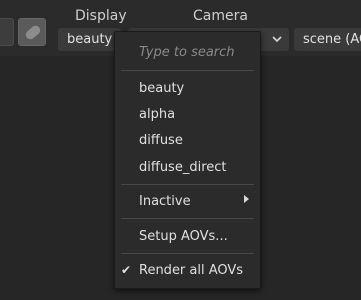  I want to click on chevron-down-icon, so click(277, 39).